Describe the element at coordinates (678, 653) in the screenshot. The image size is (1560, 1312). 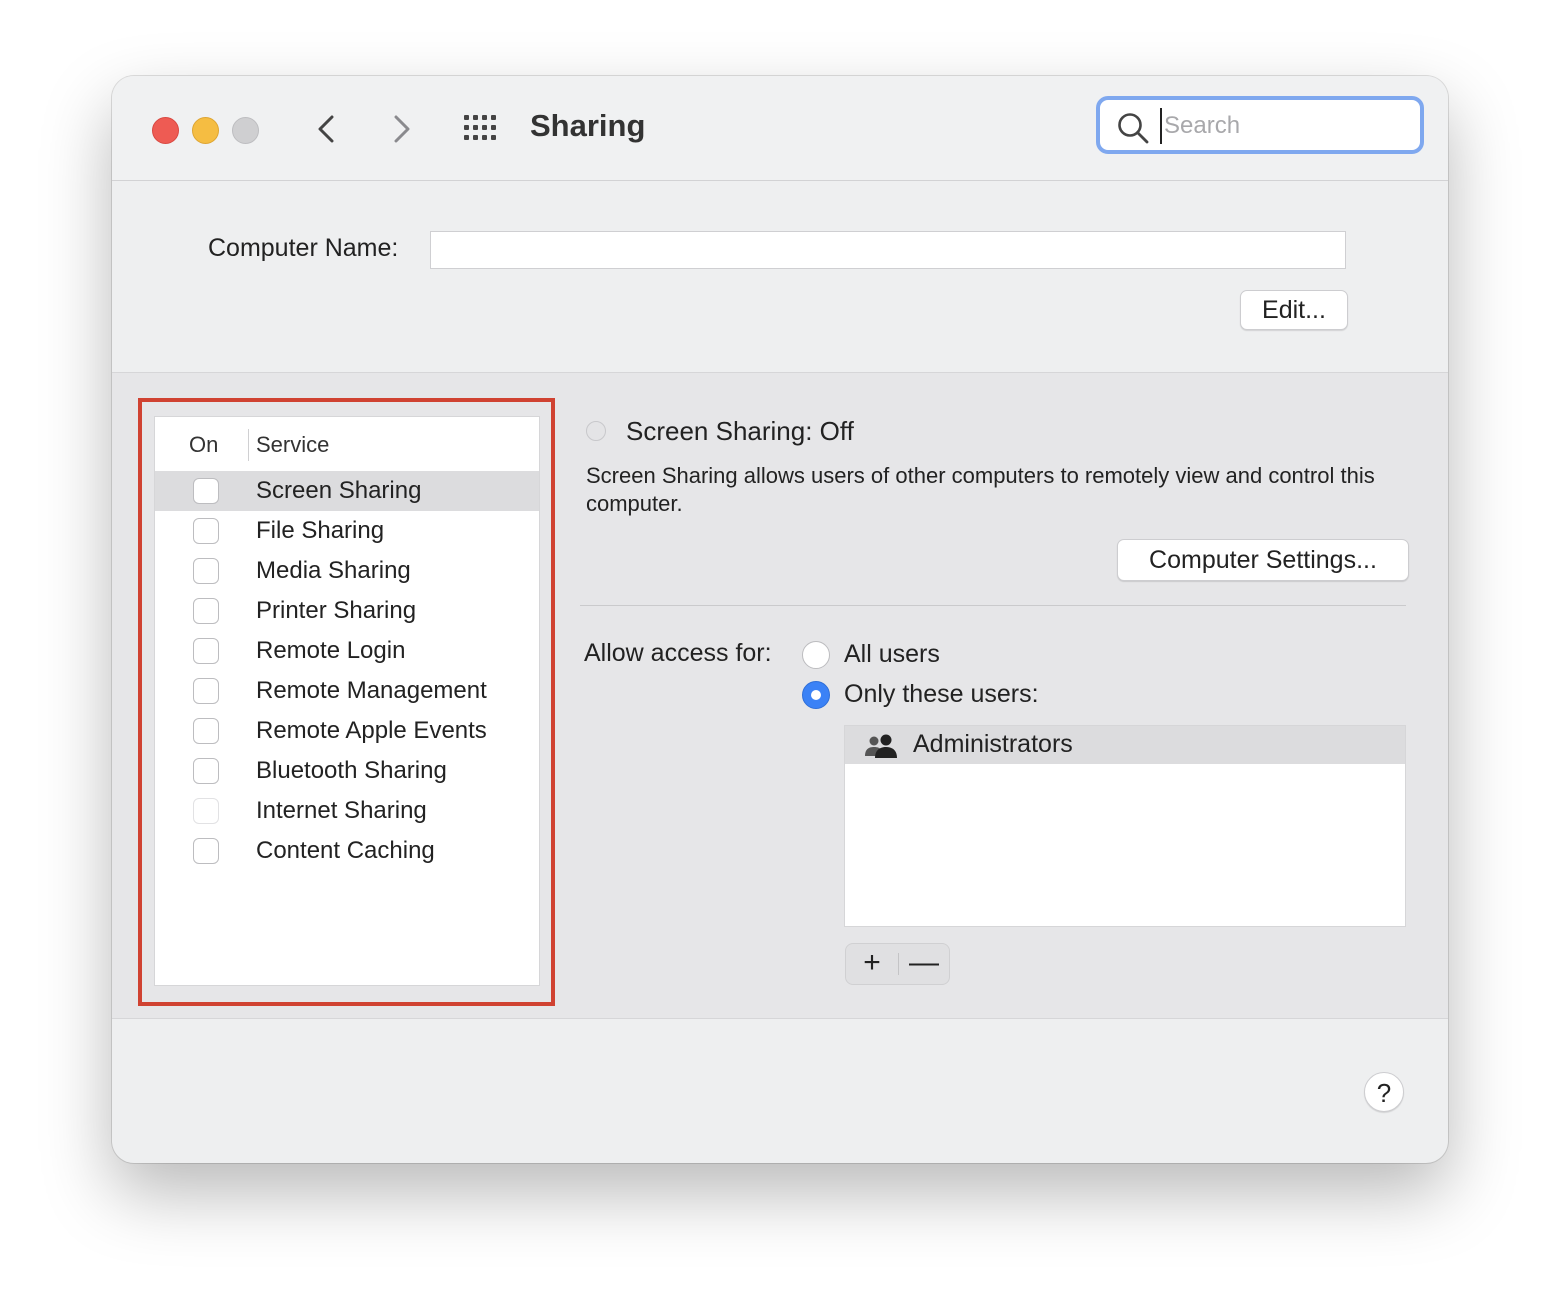
I see `allow-access-label: Allow access for:` at that location.